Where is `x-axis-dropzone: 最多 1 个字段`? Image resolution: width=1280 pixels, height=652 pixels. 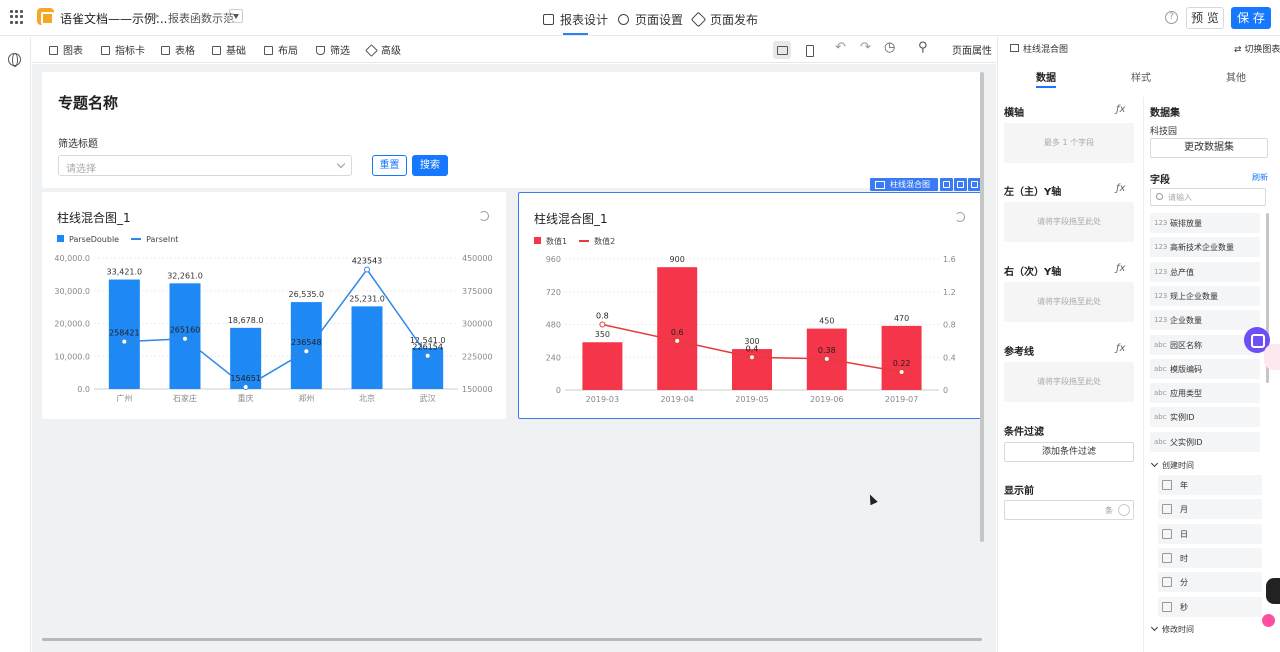 x-axis-dropzone: 最多 1 个字段 is located at coordinates (1069, 143).